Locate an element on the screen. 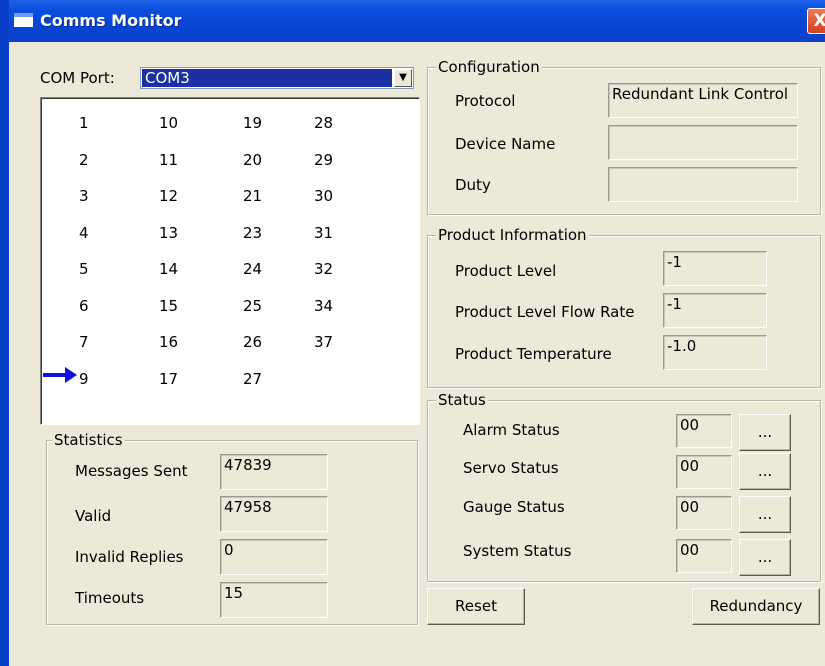 Image resolution: width=825 pixels, height=666 pixels. title-bar: Comms Monitor X is located at coordinates (412, 21).